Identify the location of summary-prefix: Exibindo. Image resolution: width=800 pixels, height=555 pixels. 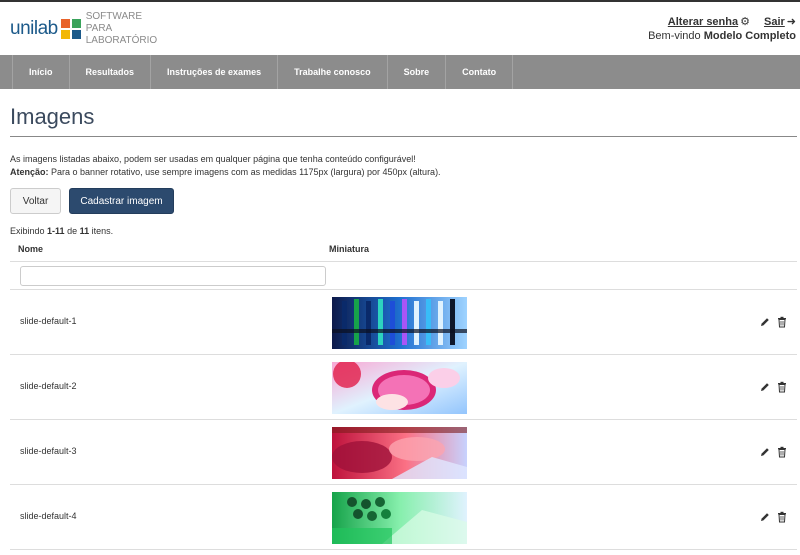
(27, 231).